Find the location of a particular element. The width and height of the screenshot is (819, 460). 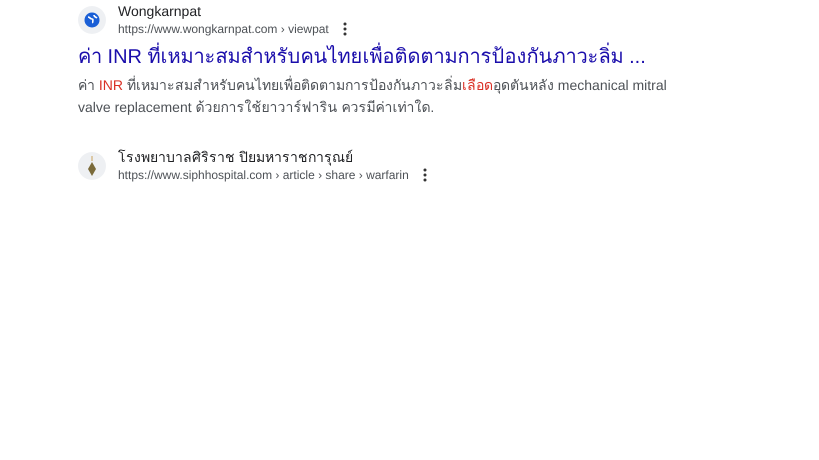

emblem-icon is located at coordinates (92, 166).